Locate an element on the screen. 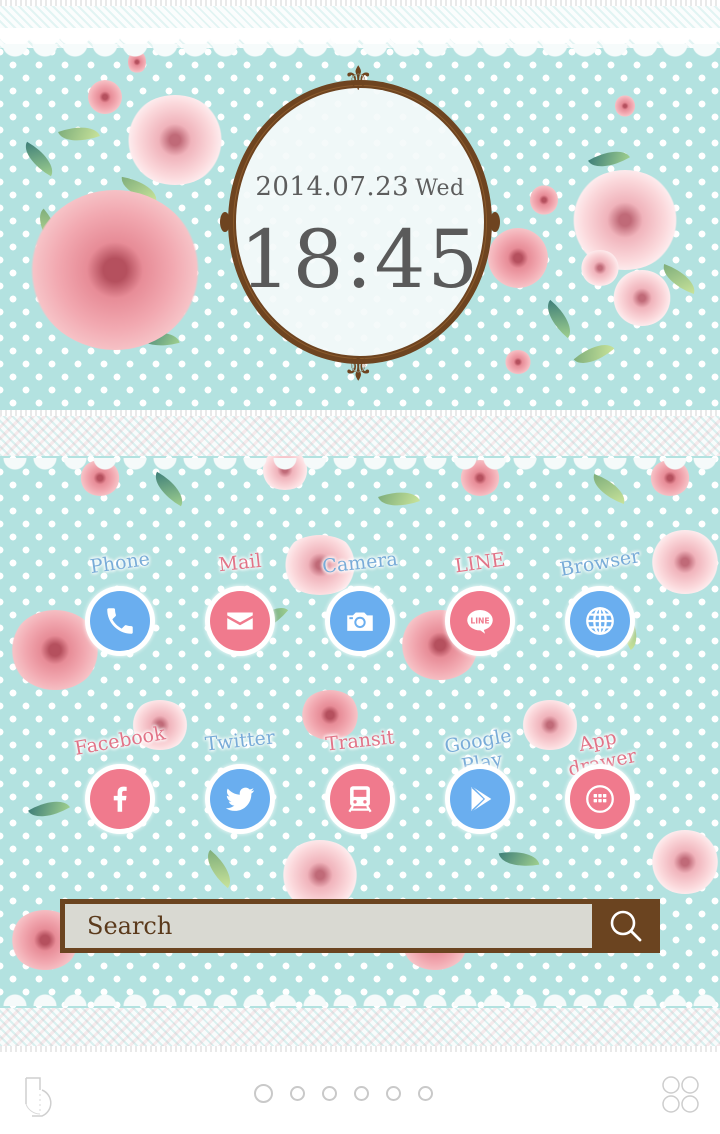  app-facebook: Facebook is located at coordinates (120, 786).